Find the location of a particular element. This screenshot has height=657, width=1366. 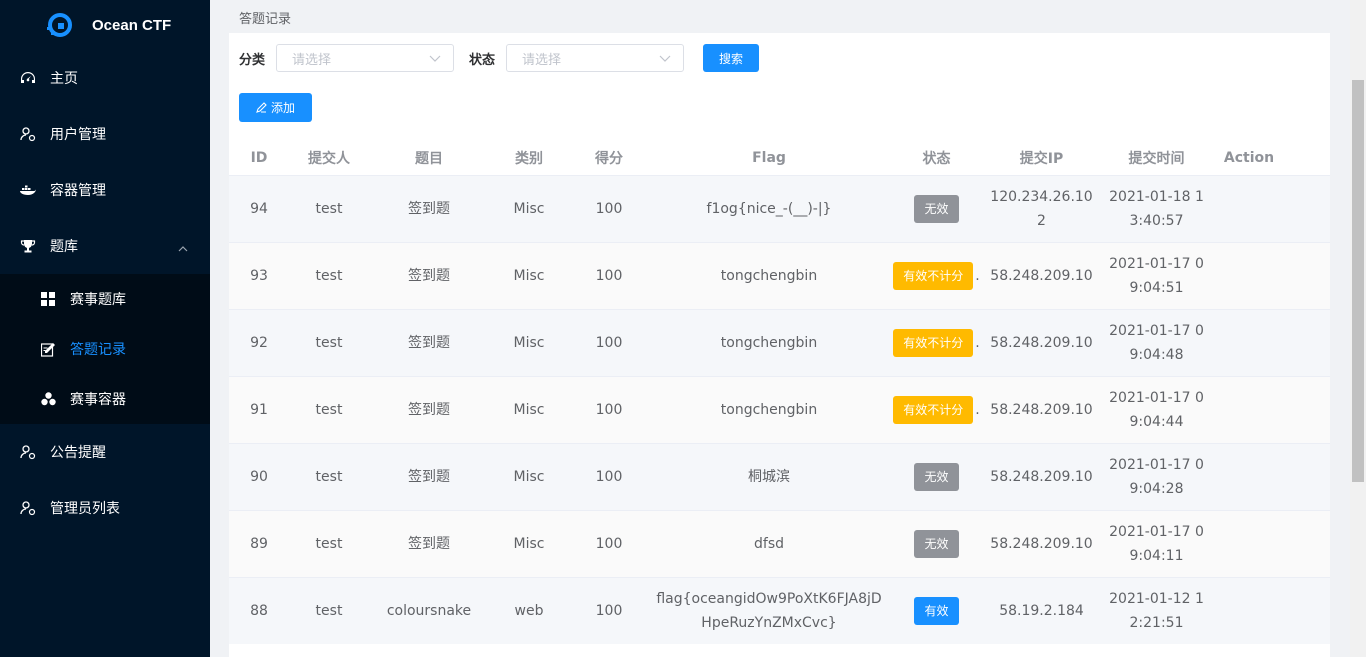

sidebar-subitem-contest-containers: 赛事容器 is located at coordinates (105, 399).